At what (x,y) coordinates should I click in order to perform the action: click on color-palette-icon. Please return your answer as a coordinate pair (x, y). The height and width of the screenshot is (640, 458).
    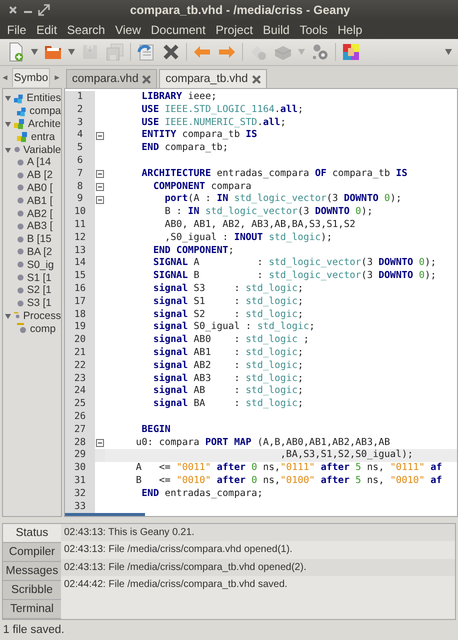
    Looking at the image, I should click on (351, 52).